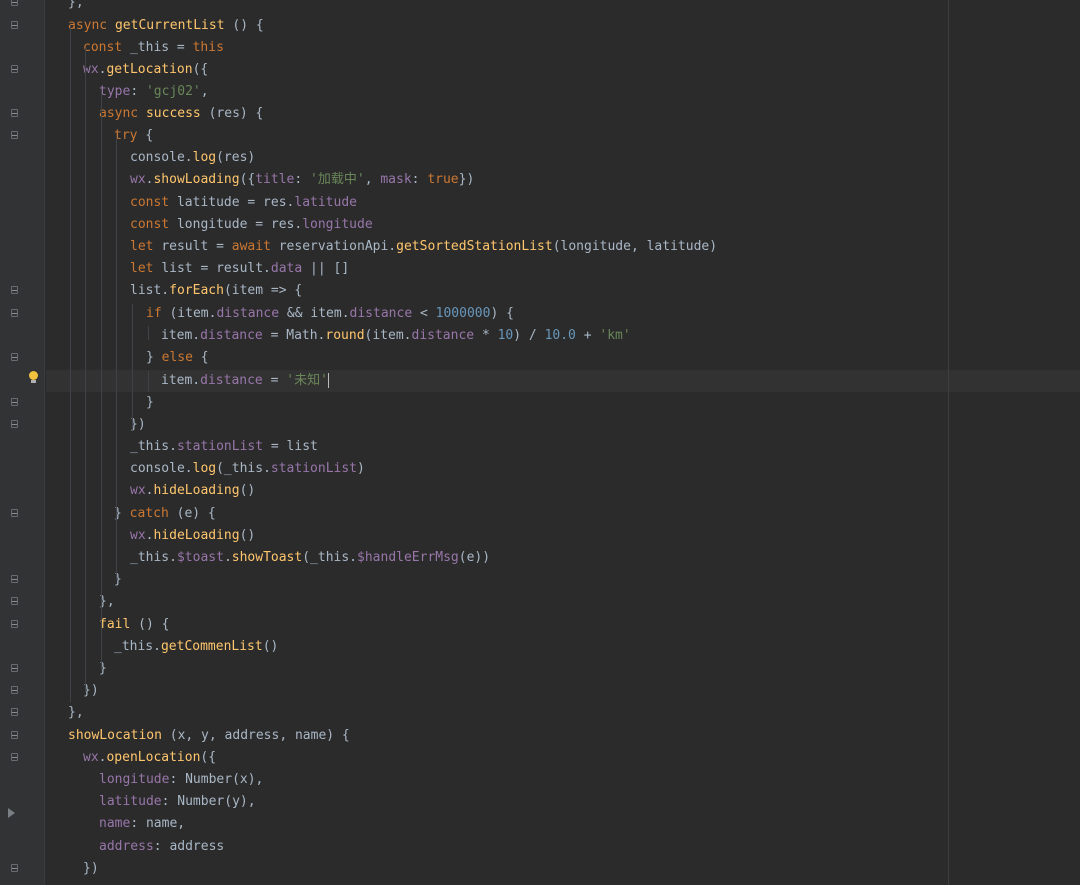  I want to click on code-line: list.forEach(item => {, so click(216, 291).